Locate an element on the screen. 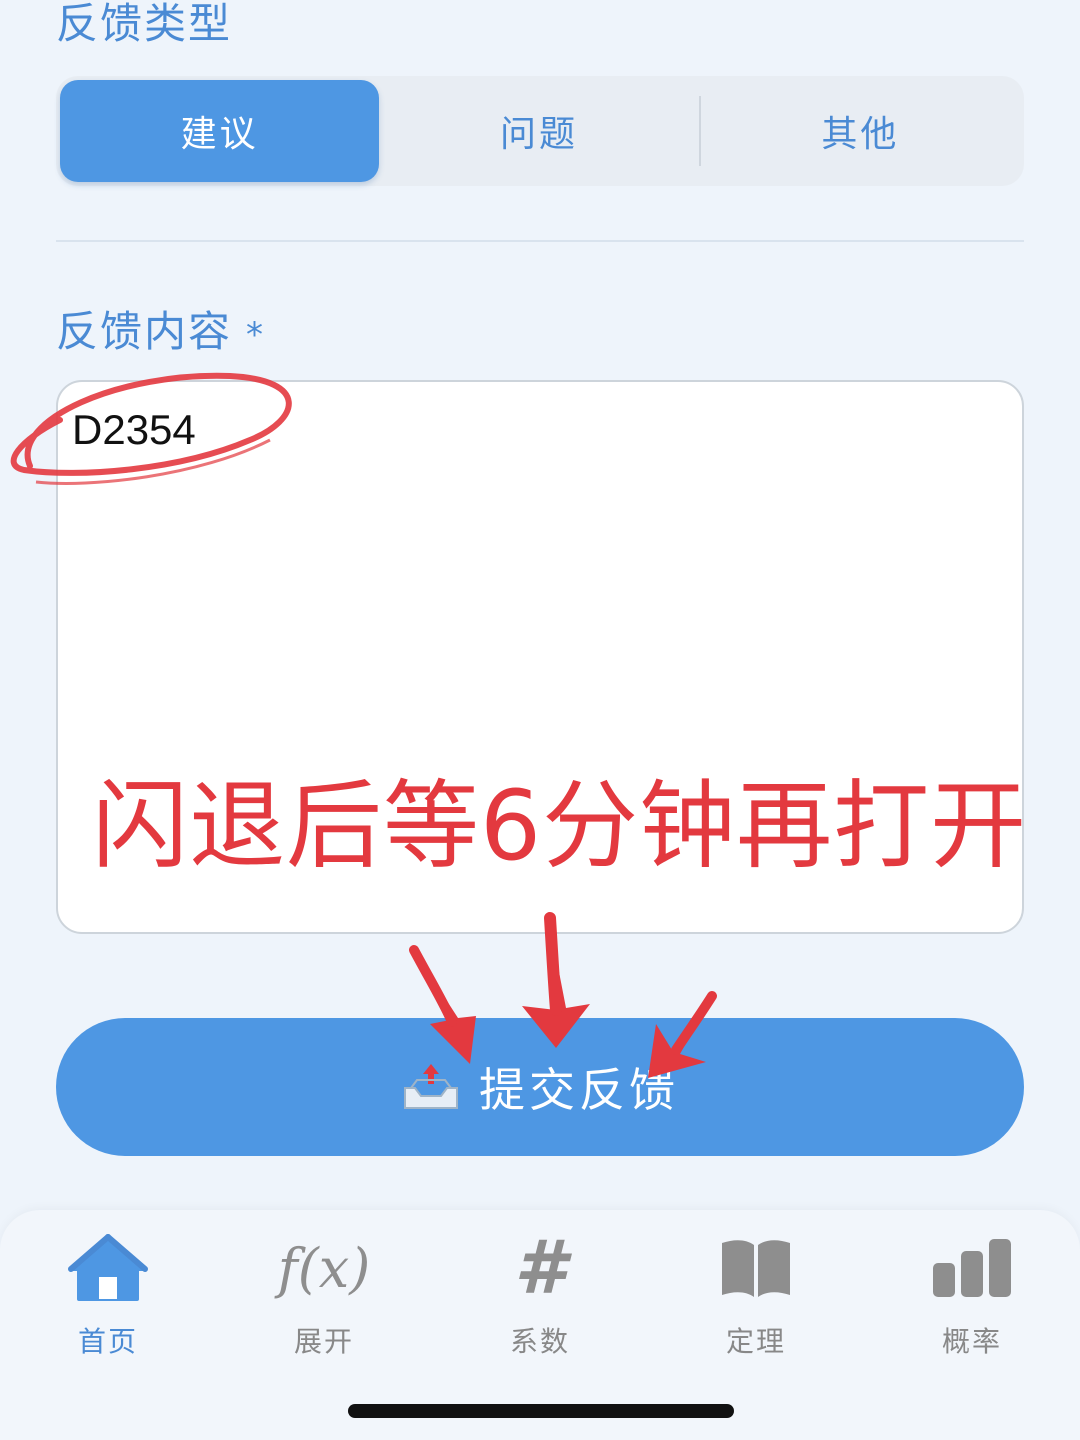  tab-expand-label: 展开 is located at coordinates (323, 1341).